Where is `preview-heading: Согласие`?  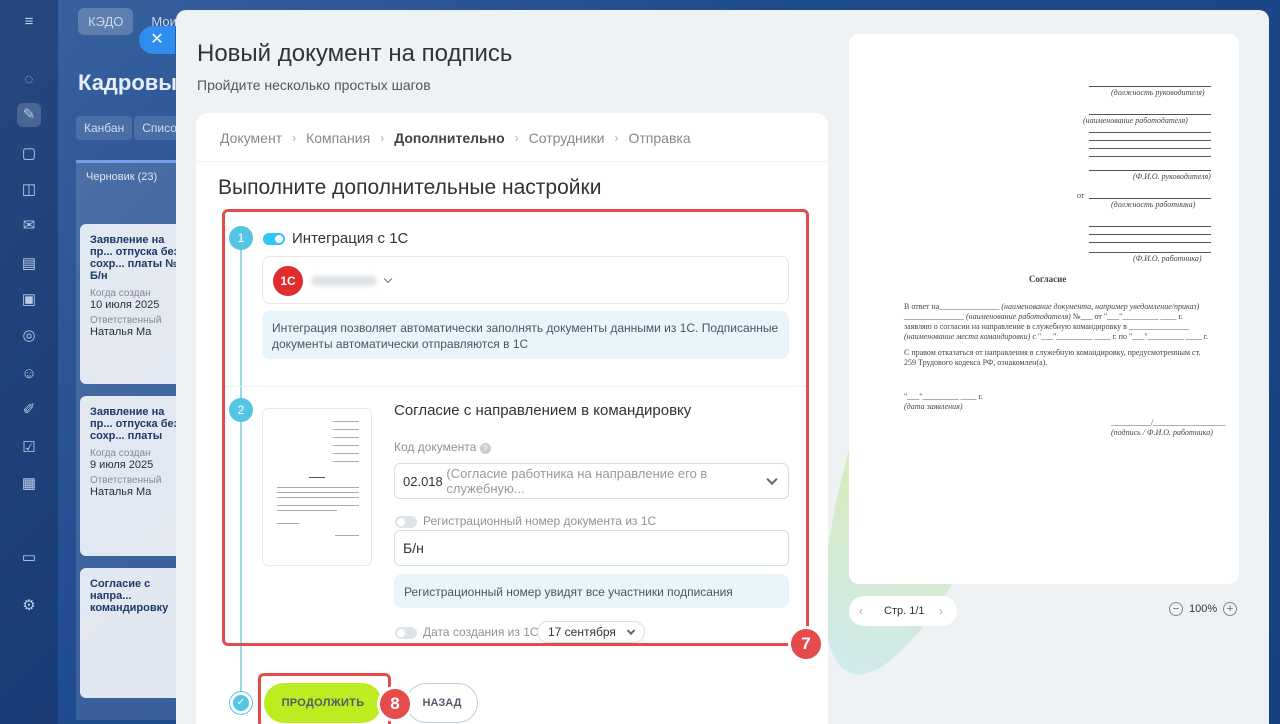
preview-heading: Согласие is located at coordinates (1048, 279).